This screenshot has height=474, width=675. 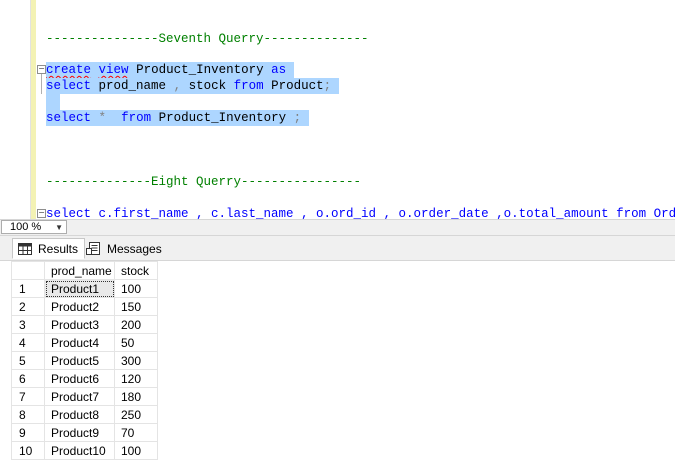 What do you see at coordinates (25, 249) in the screenshot?
I see `grid-icon` at bounding box center [25, 249].